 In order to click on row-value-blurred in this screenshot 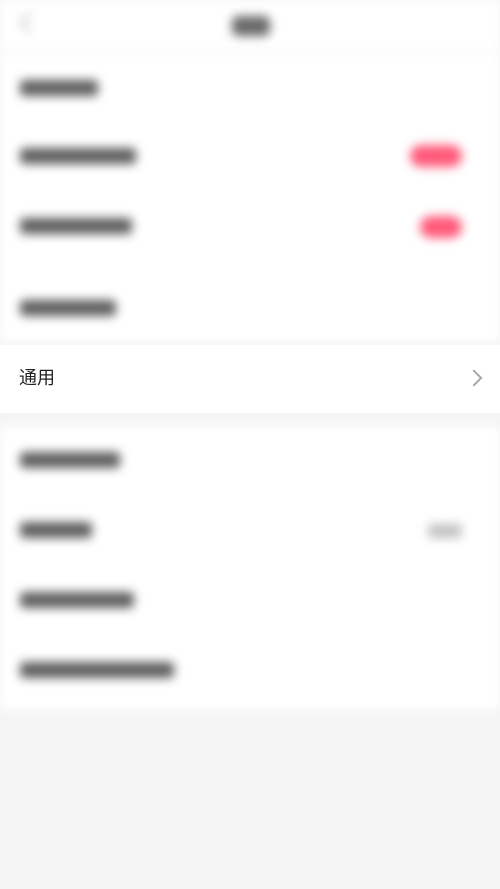, I will do `click(445, 531)`.